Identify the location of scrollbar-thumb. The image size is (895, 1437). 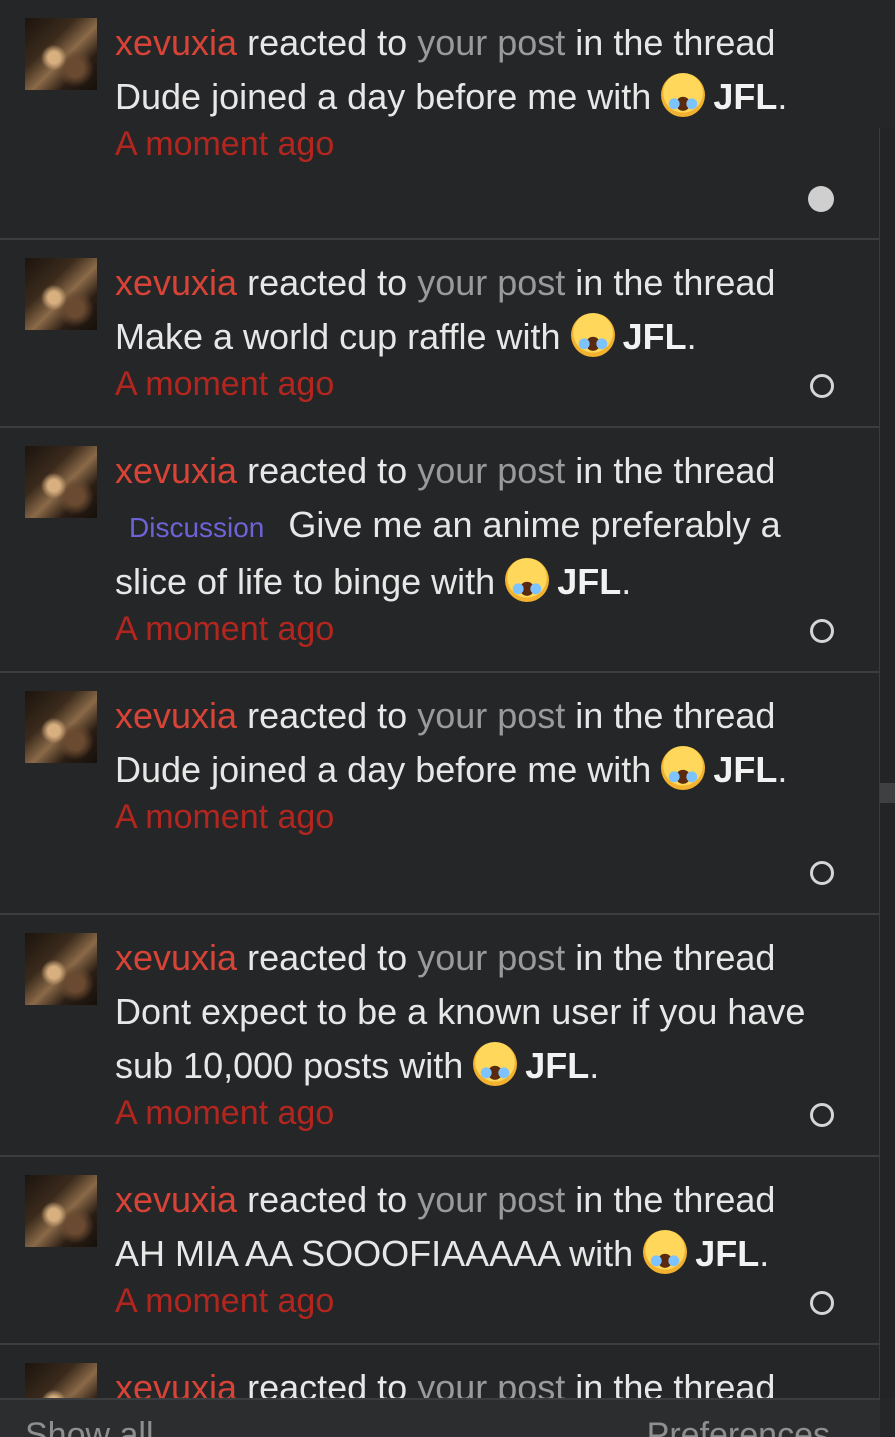
(887, 793).